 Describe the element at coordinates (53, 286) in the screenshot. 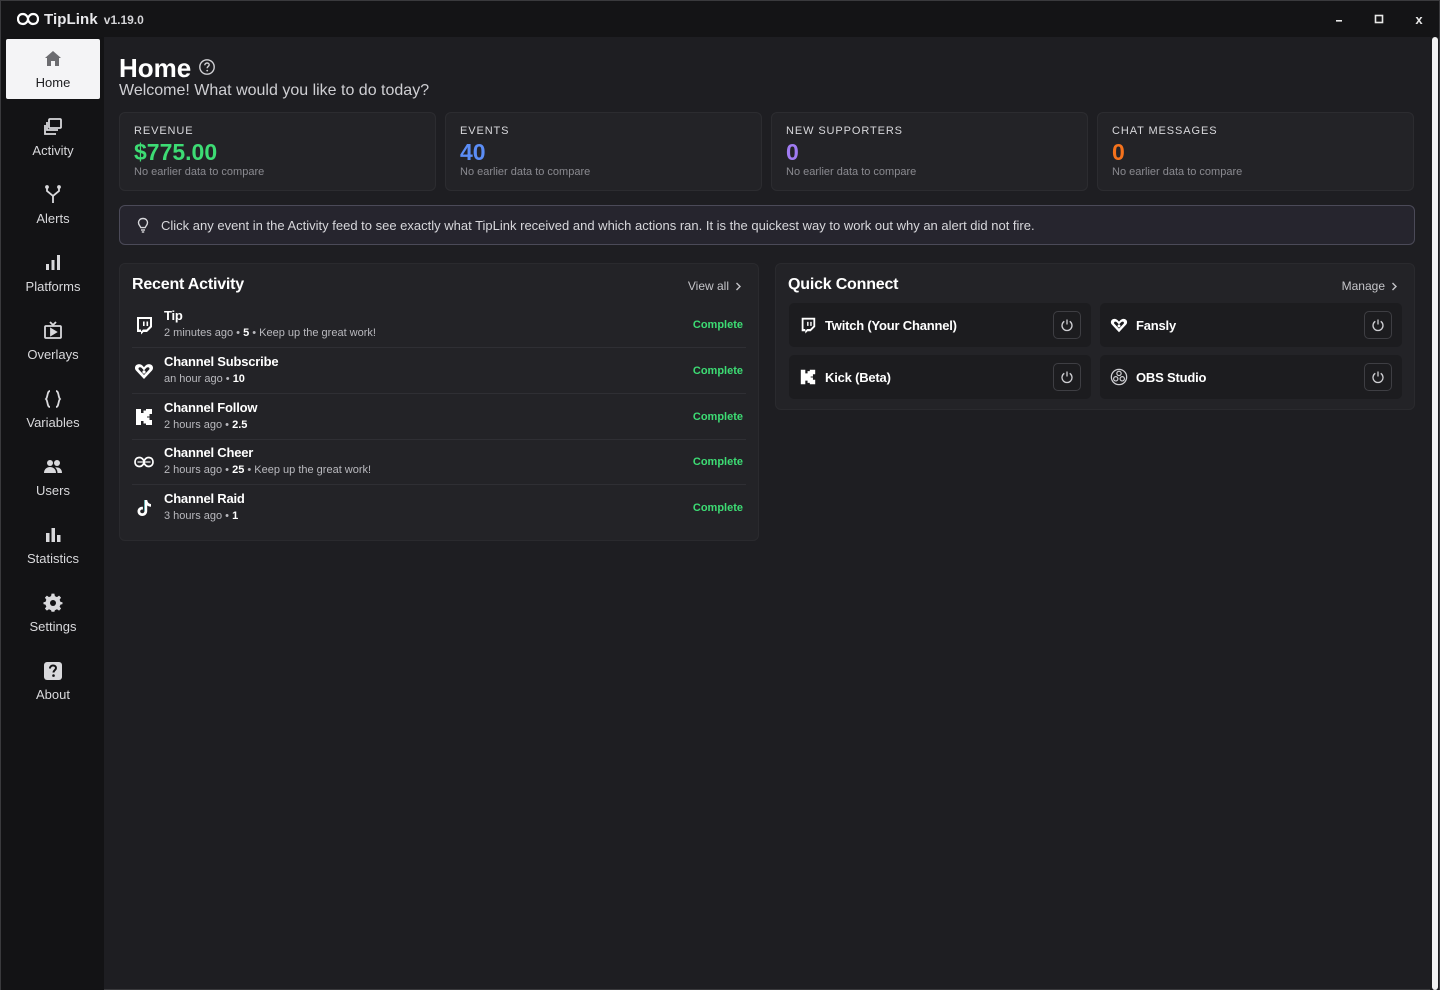

I see `sidebar-item-label: Platforms` at that location.